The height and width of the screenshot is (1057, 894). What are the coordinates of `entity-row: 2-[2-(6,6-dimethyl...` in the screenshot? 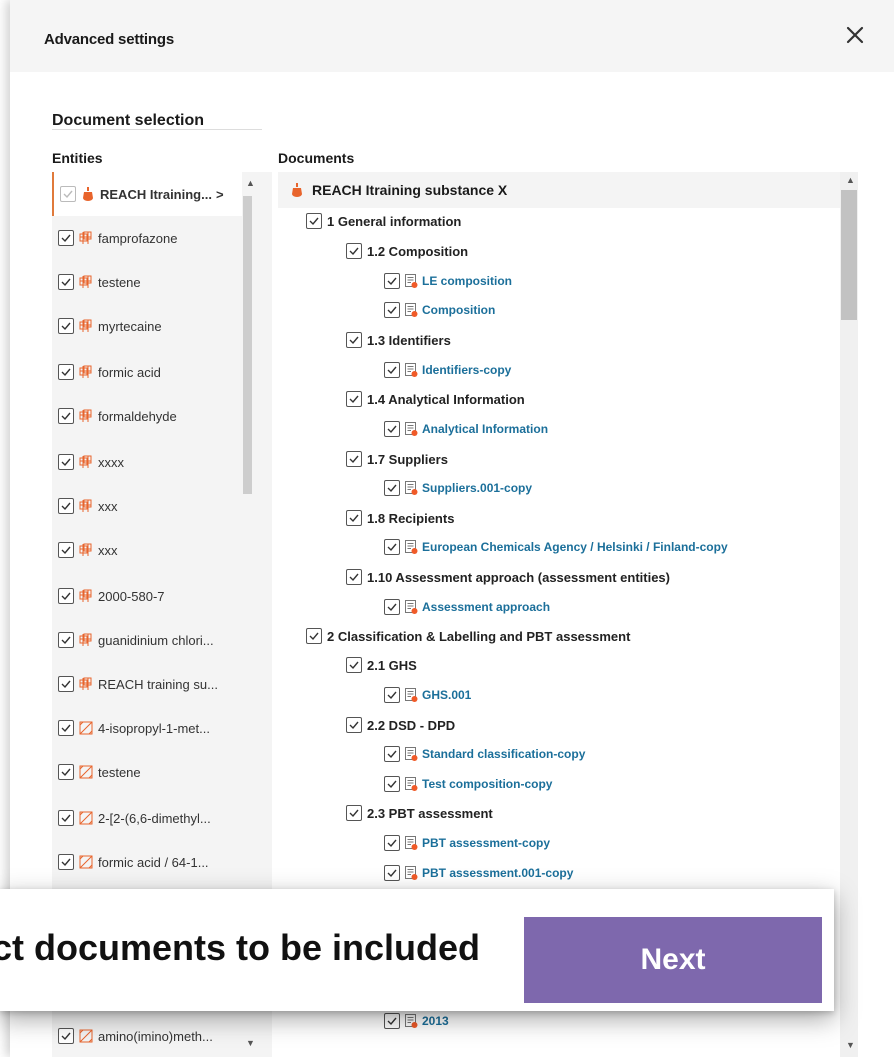 It's located at (147, 818).